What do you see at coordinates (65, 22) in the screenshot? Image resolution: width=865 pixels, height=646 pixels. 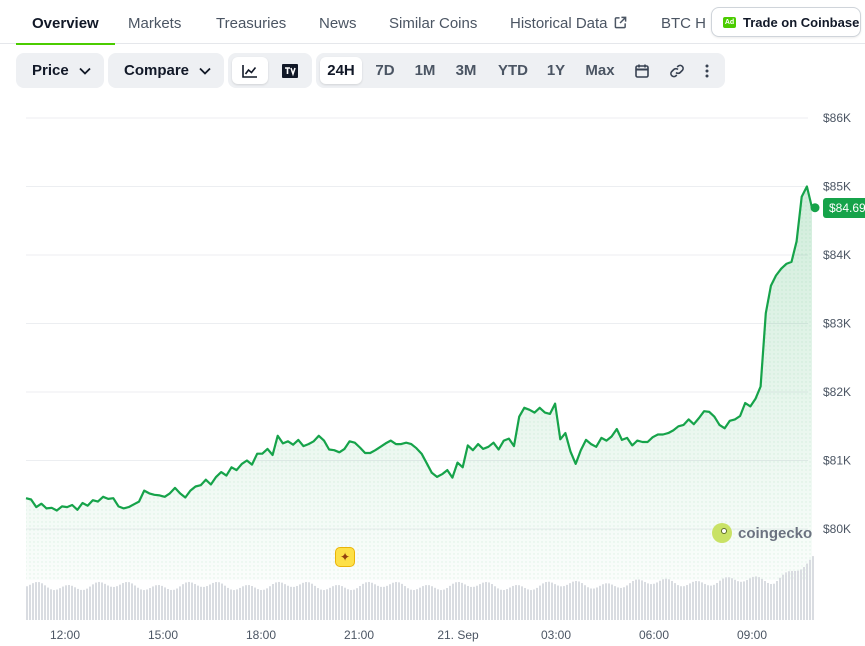 I see `tab-overview: Overview` at bounding box center [65, 22].